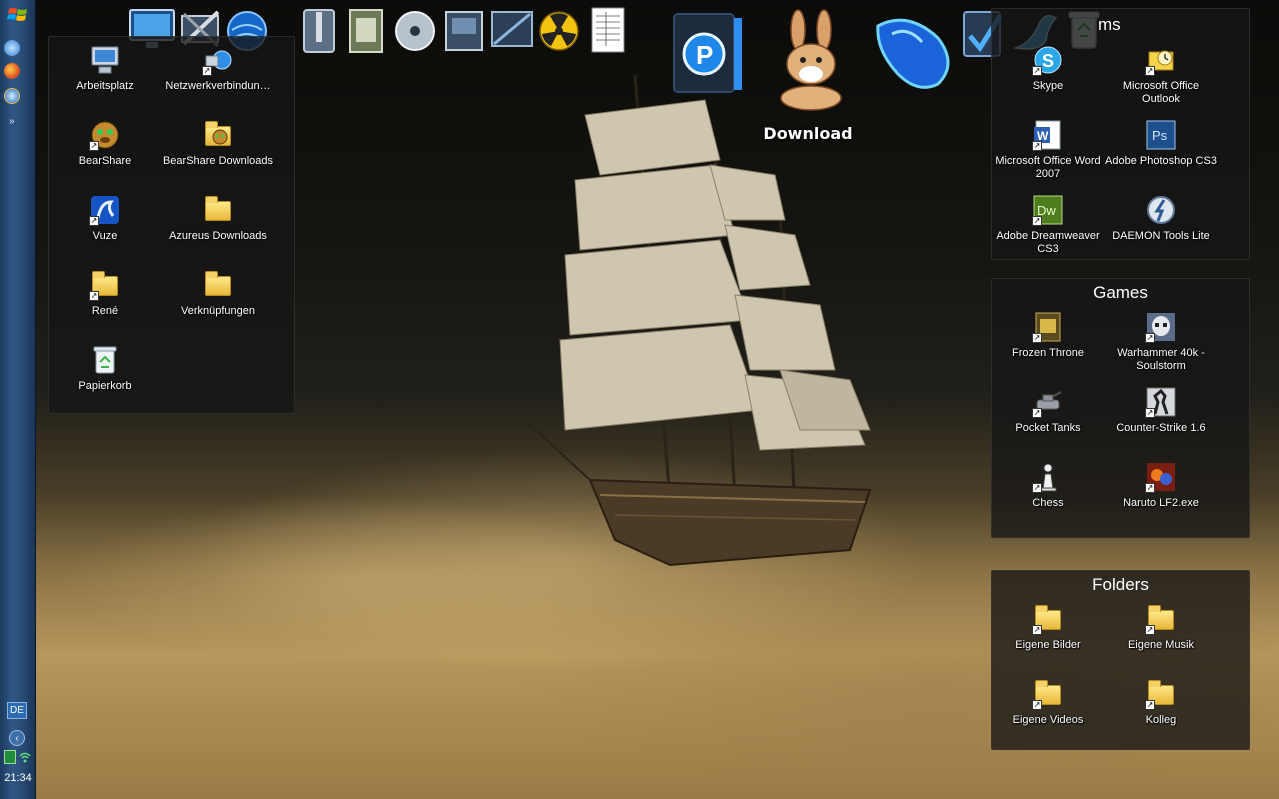 The height and width of the screenshot is (799, 1279). I want to click on windows-flag-icon, so click(17, 14).